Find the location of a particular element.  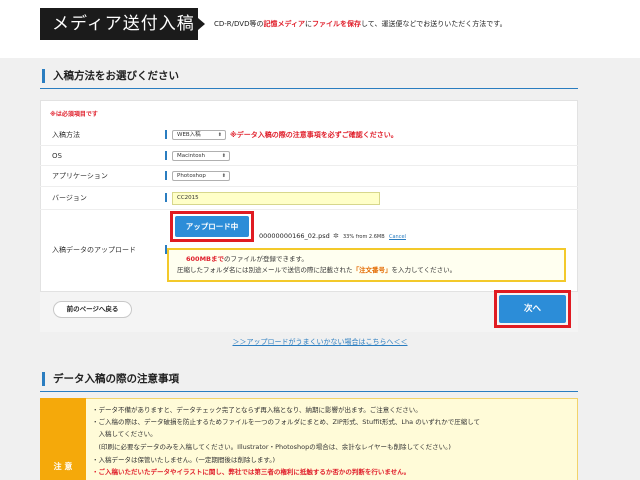

application-select-value: Photoshop is located at coordinates (191, 176).